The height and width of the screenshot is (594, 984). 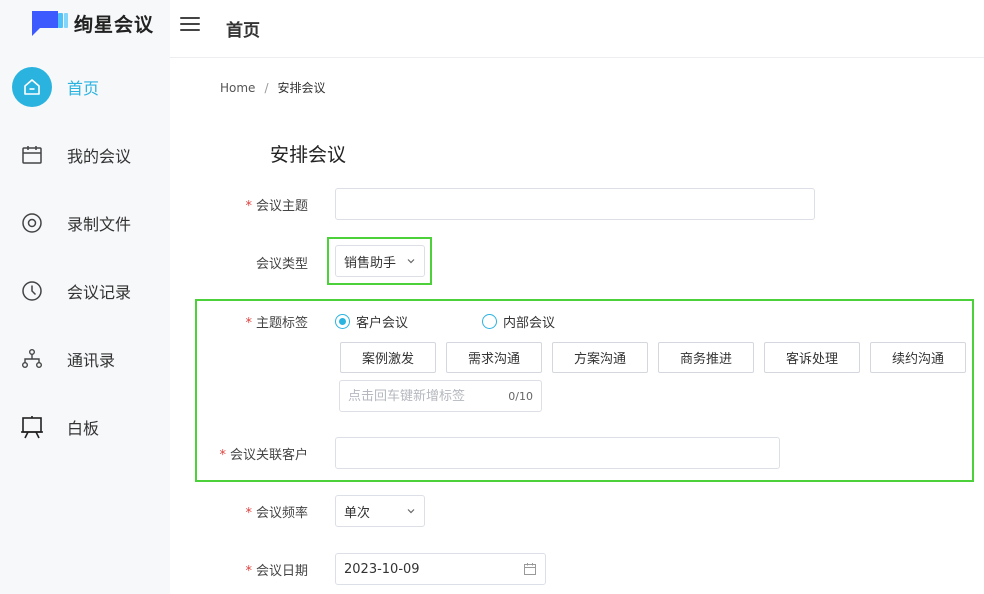 I want to click on top-header: 首页, so click(x=577, y=29).